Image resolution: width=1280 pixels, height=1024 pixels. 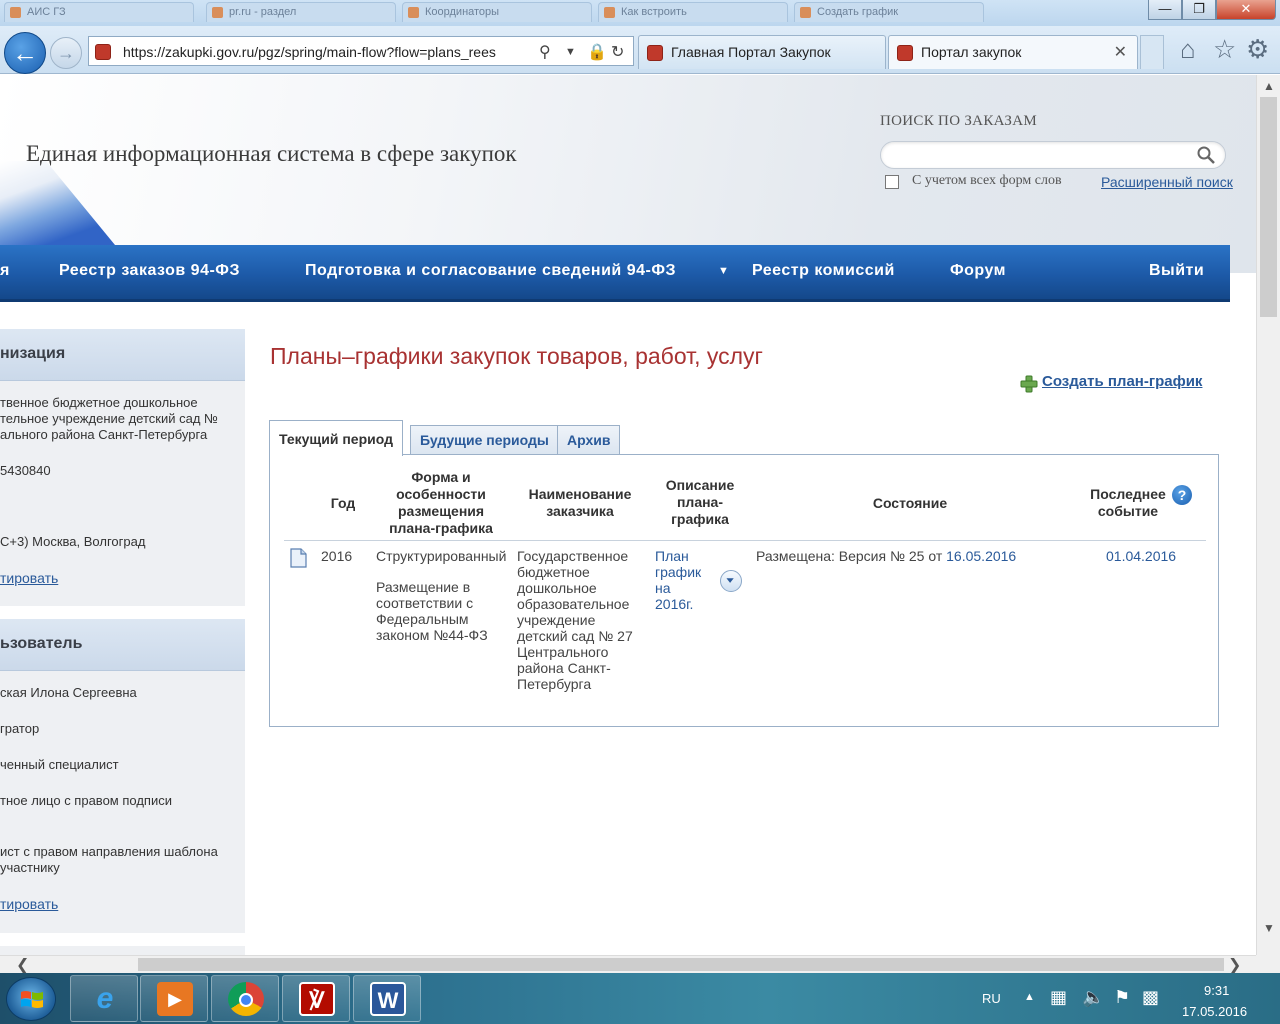 I want to click on column-header-year: Год, so click(x=343, y=503).